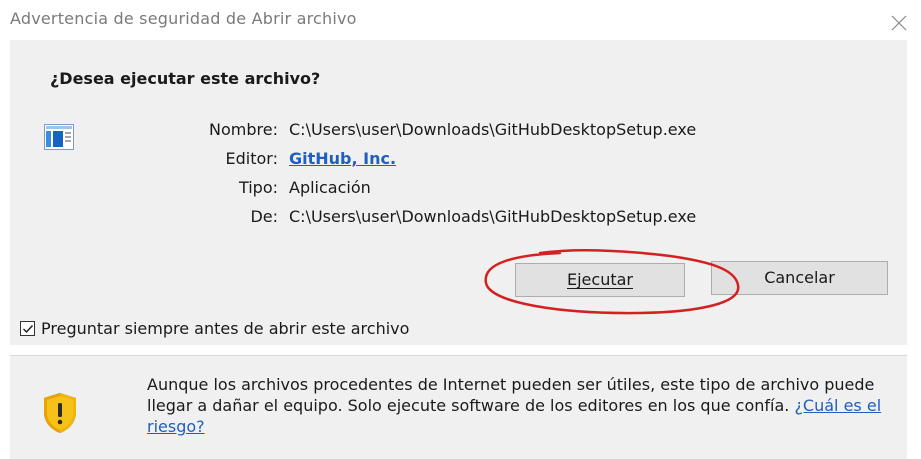 The width and height of the screenshot is (921, 459). I want to click on shield-warning-icon, so click(60, 415).